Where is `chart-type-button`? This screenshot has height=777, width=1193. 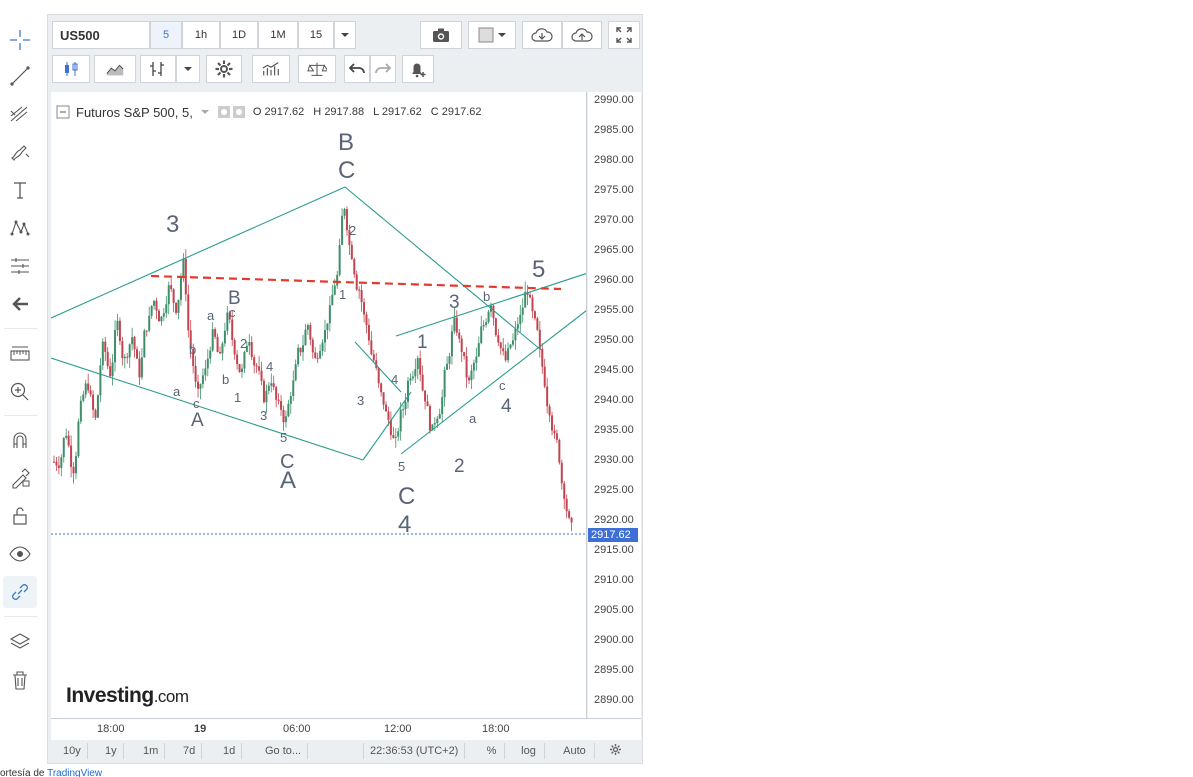 chart-type-button is located at coordinates (115, 69).